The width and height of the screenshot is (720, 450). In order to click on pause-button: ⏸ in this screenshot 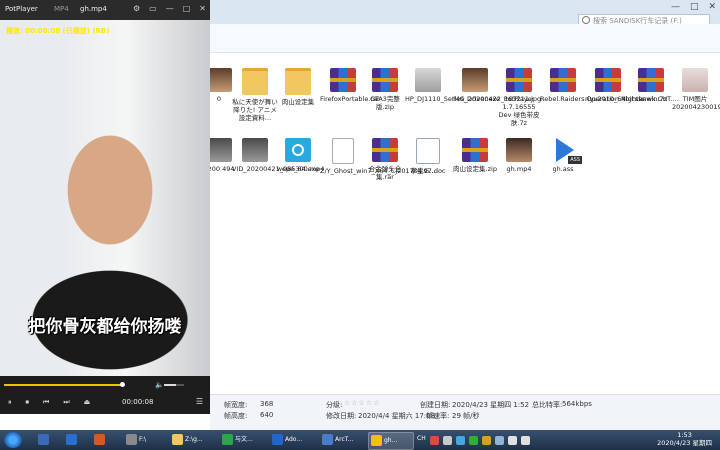, I will do `click(10, 402)`.